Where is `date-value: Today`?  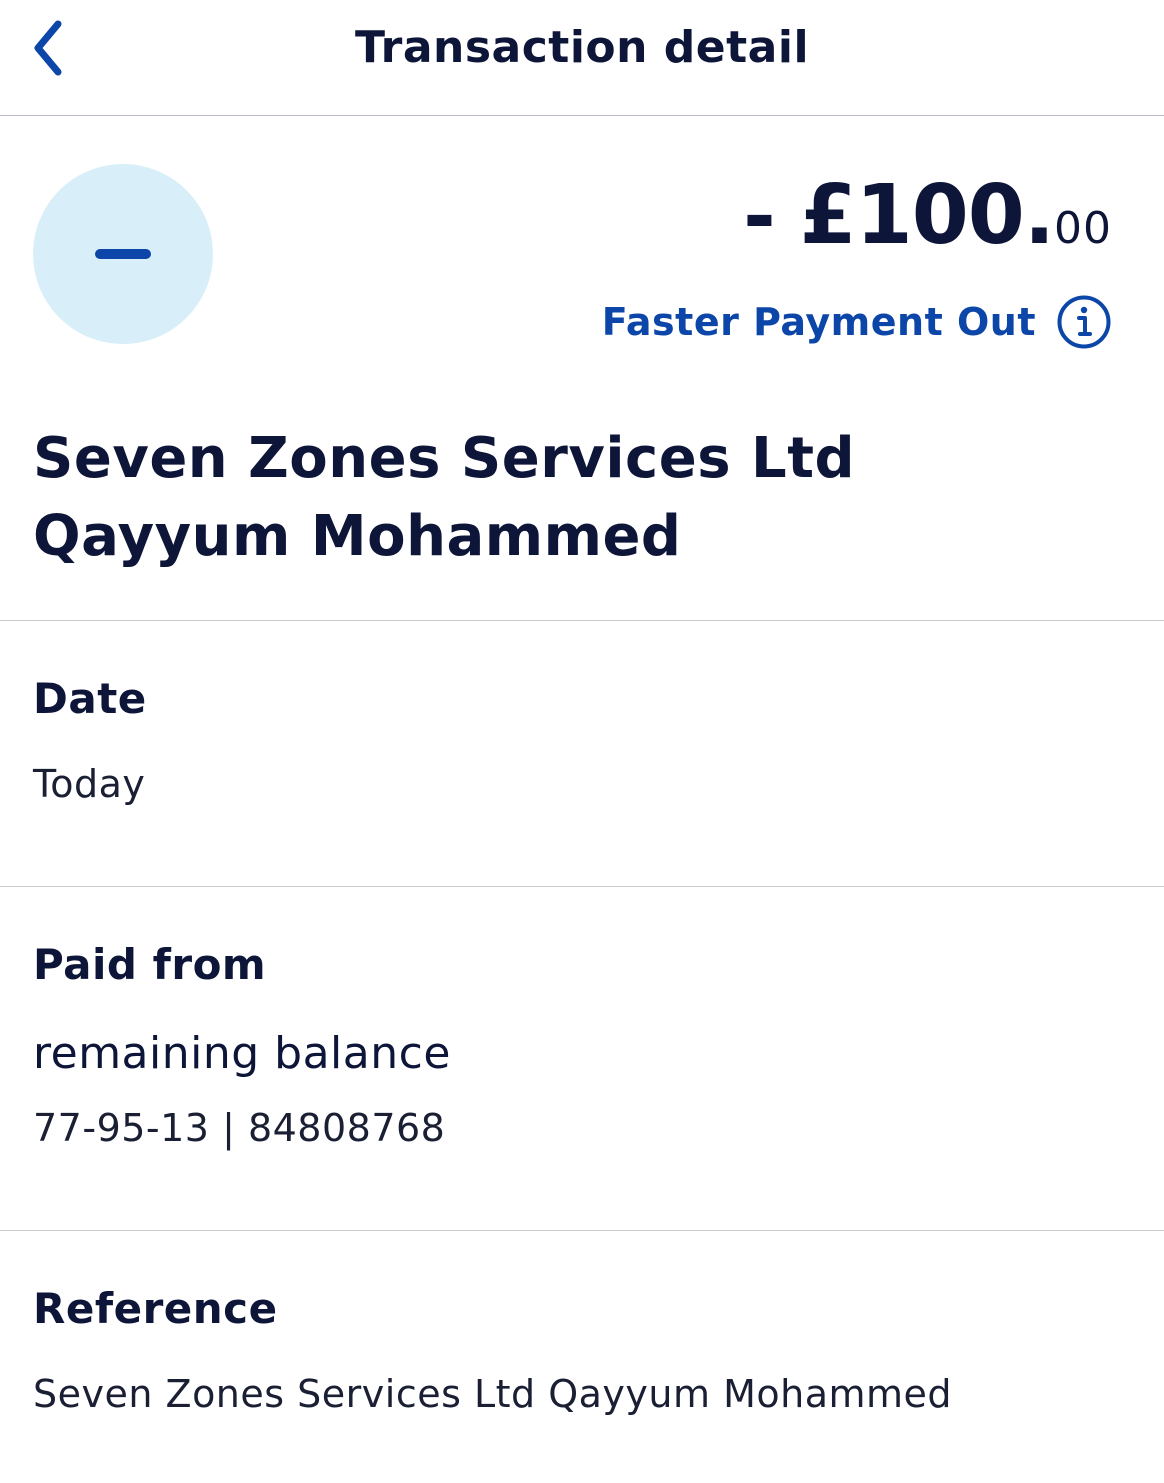
date-value: Today is located at coordinates (89, 784).